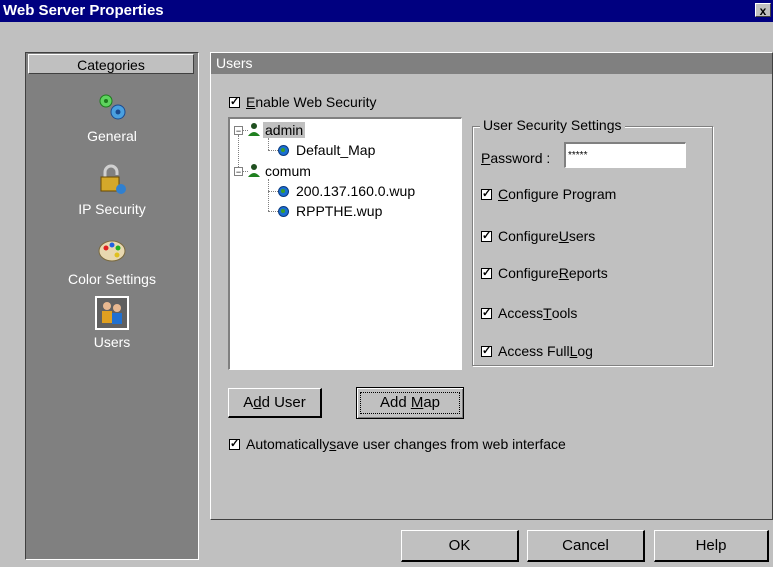  I want to click on group-title: User Security Settings, so click(552, 125).